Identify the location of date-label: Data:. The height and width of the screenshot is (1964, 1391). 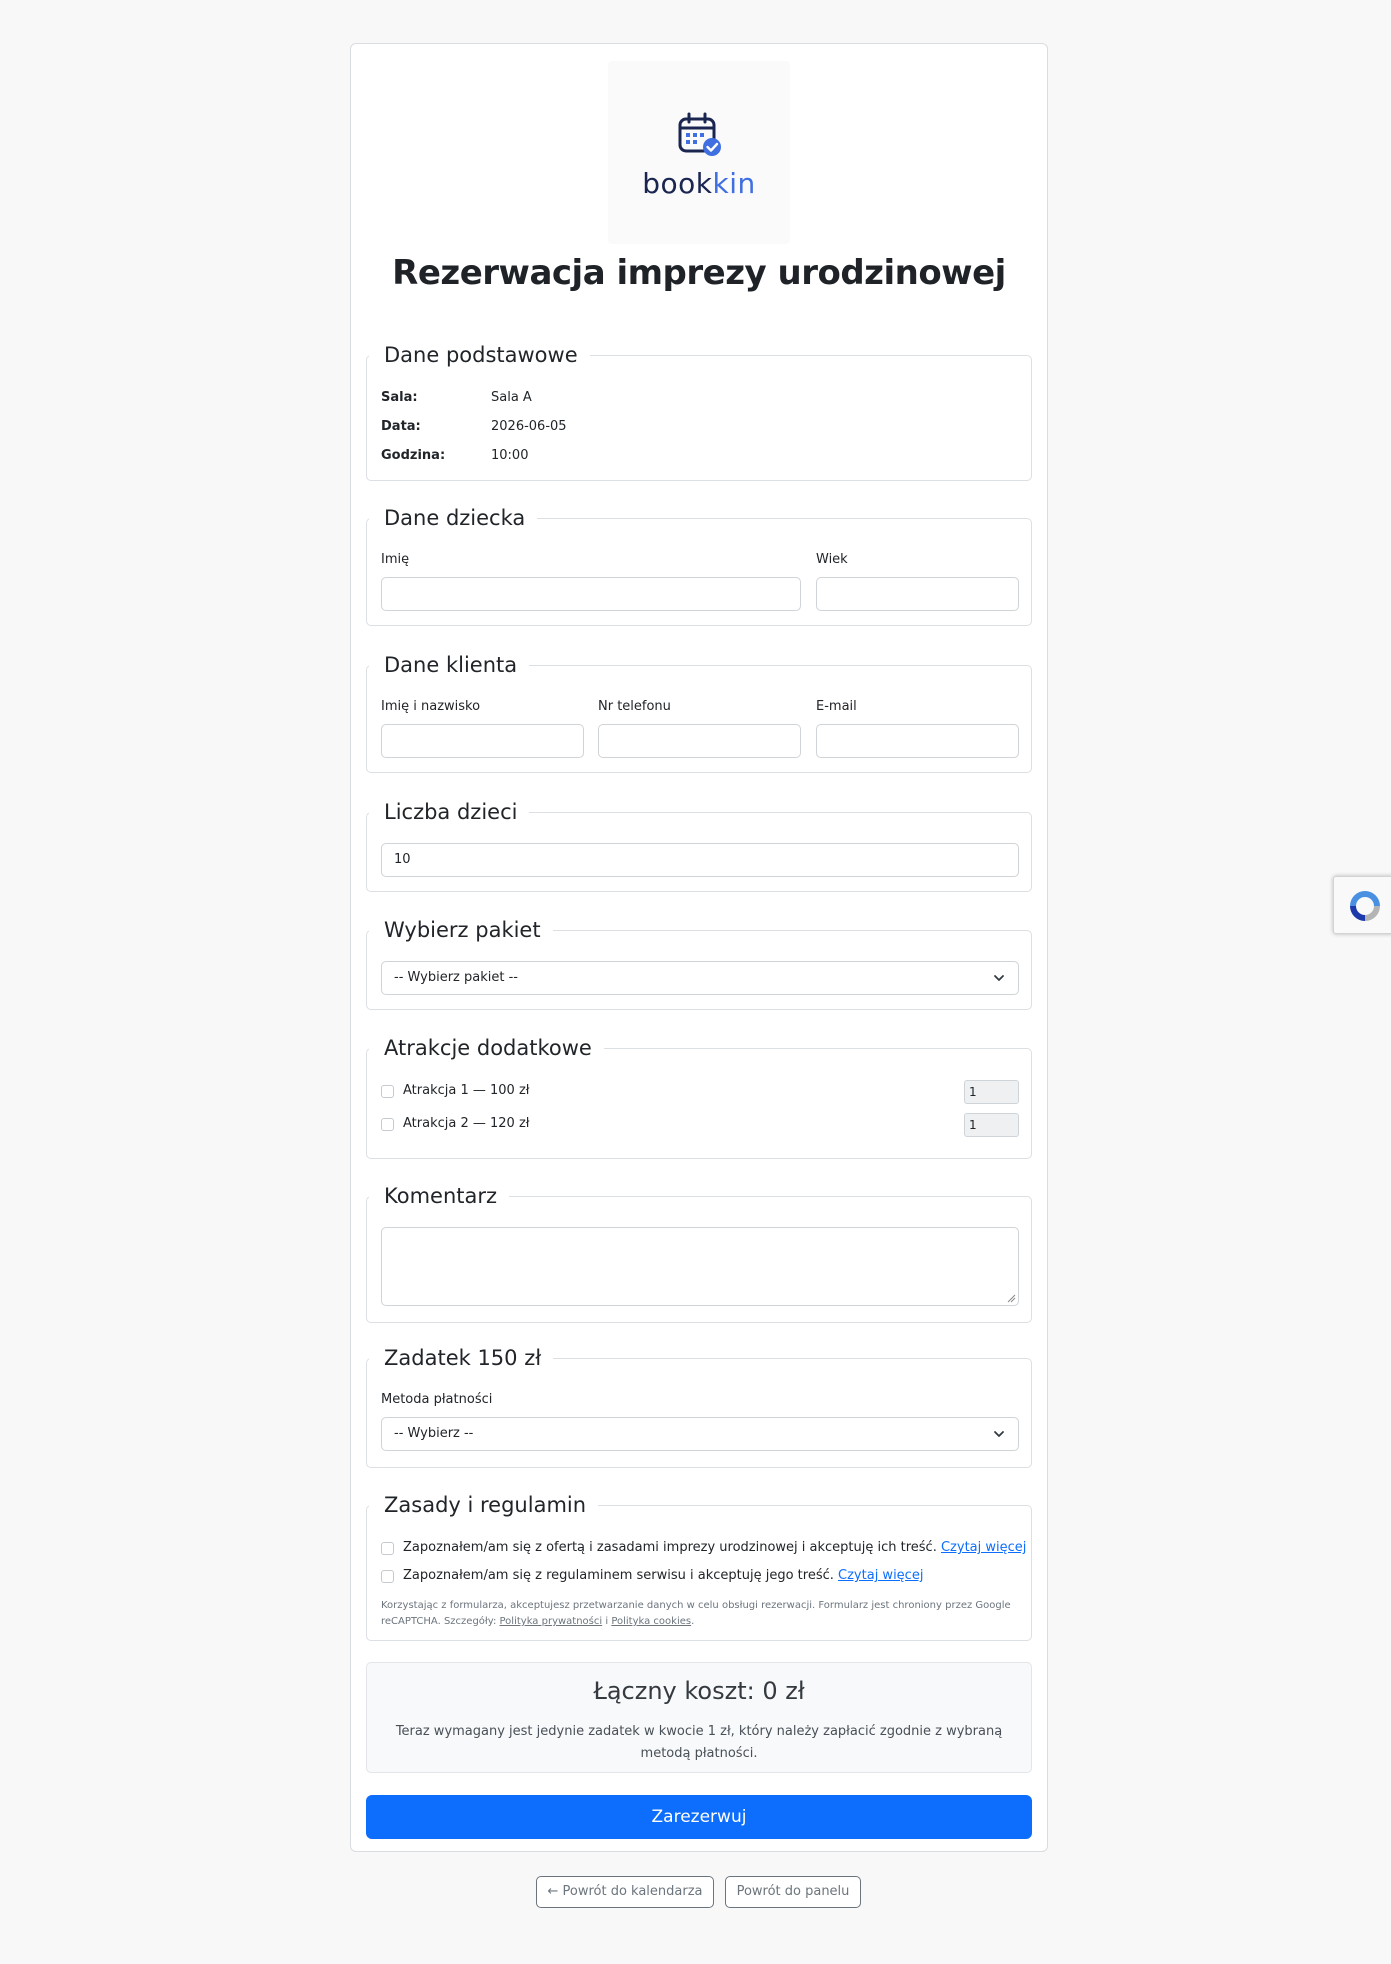
(401, 426).